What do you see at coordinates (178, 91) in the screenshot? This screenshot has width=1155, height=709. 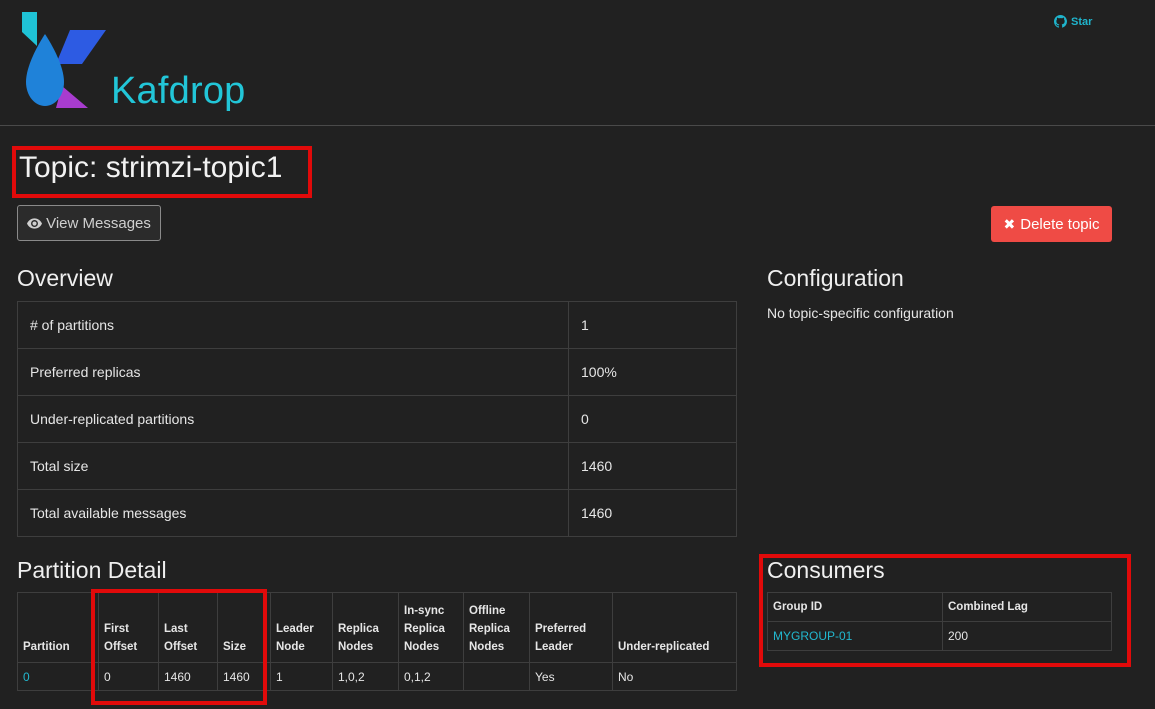 I see `brand-name: Kafdrop` at bounding box center [178, 91].